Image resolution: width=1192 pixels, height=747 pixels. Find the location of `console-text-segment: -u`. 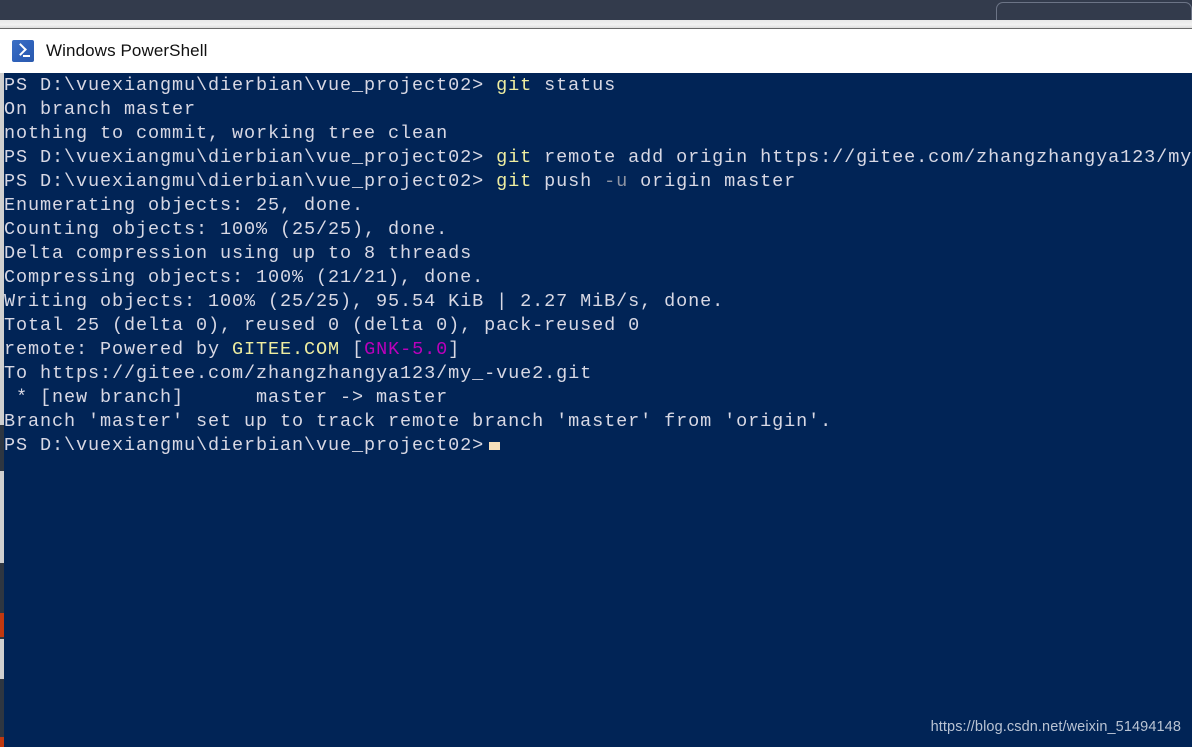

console-text-segment: -u is located at coordinates (616, 181).